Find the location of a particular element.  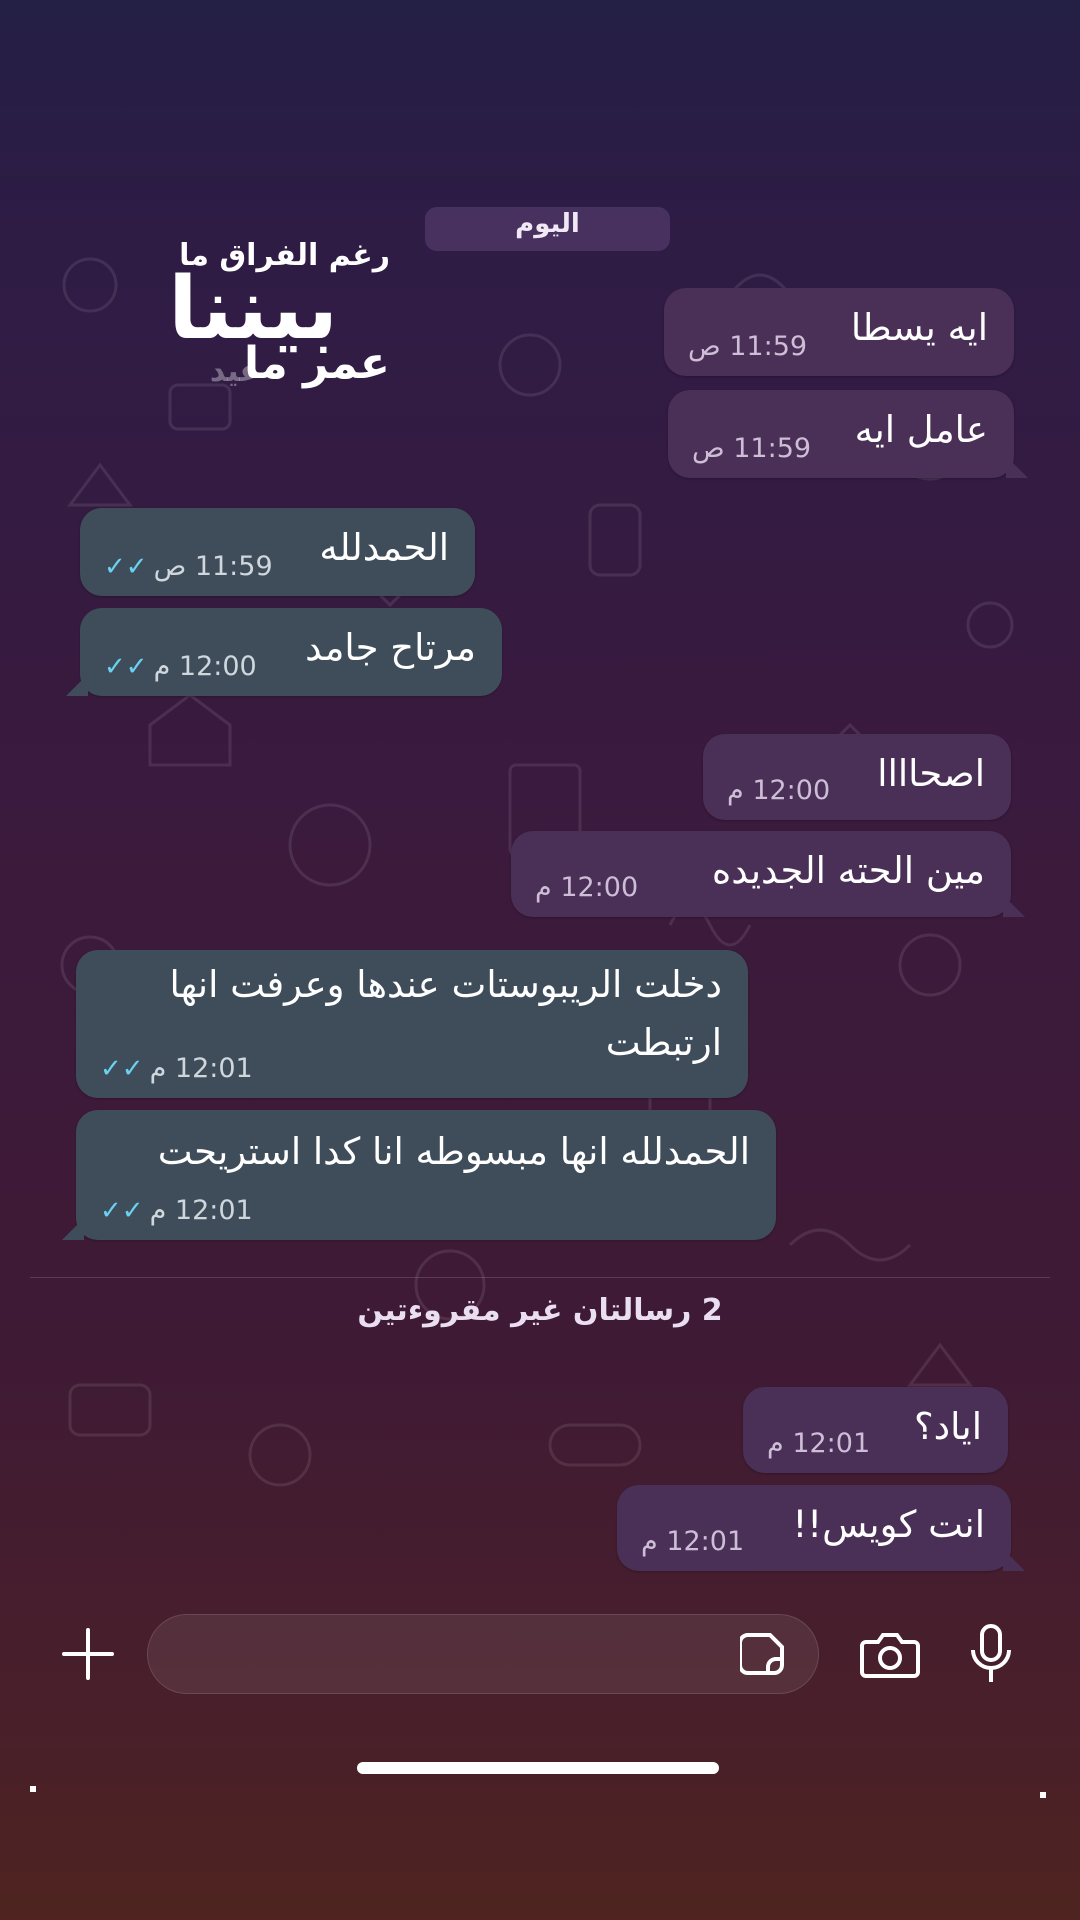

message-meta: 11:59 ص✓✓ is located at coordinates (188, 566).